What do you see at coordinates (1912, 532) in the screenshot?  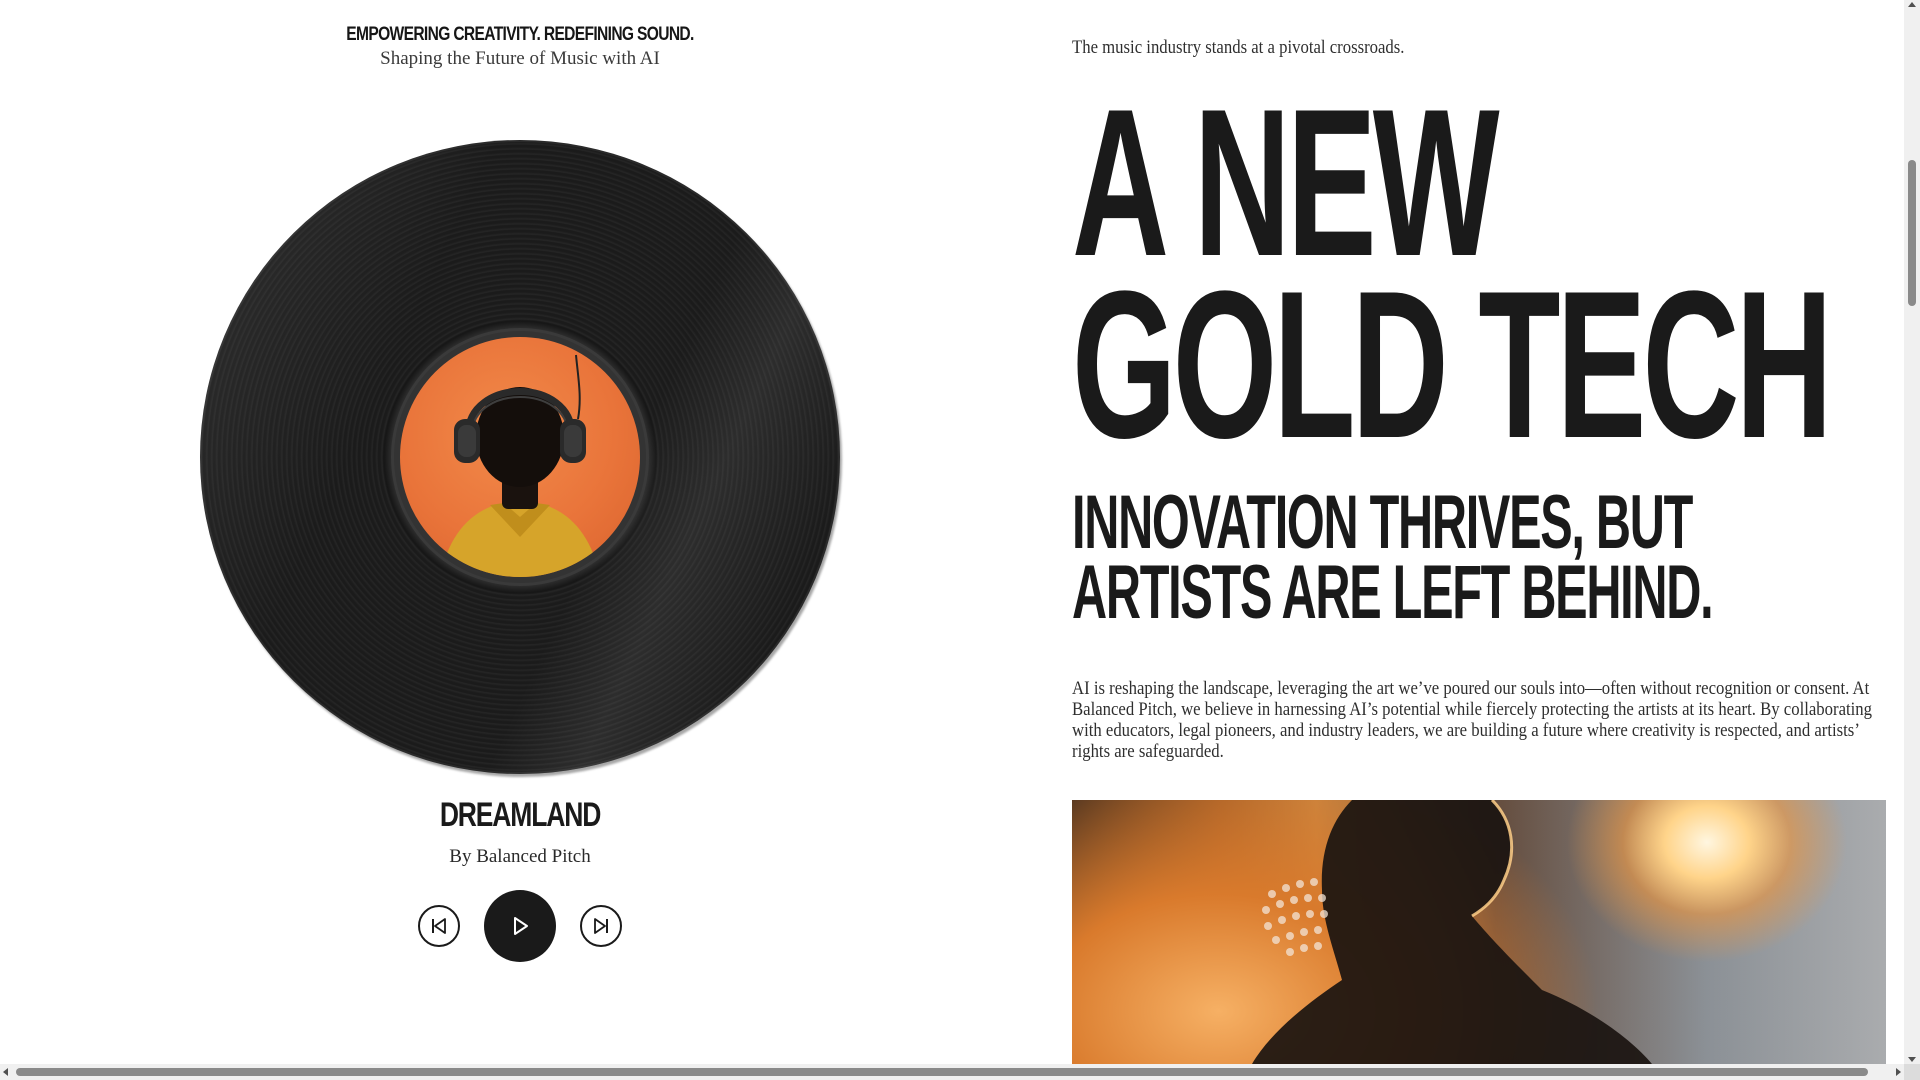 I see `vertical-scrollbar` at bounding box center [1912, 532].